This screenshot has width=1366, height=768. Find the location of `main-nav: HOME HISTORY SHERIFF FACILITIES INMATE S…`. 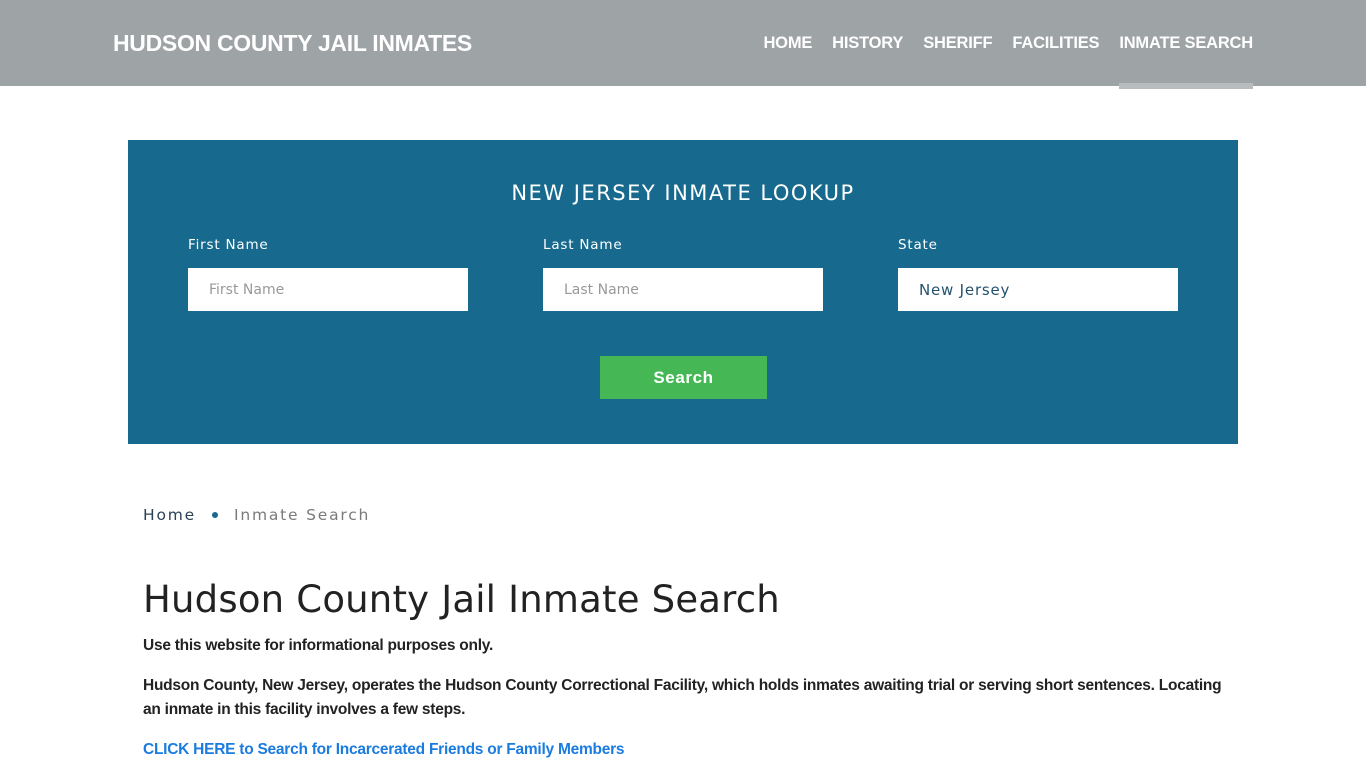

main-nav: HOME HISTORY SHERIFF FACILITIES INMATE S… is located at coordinates (1008, 44).